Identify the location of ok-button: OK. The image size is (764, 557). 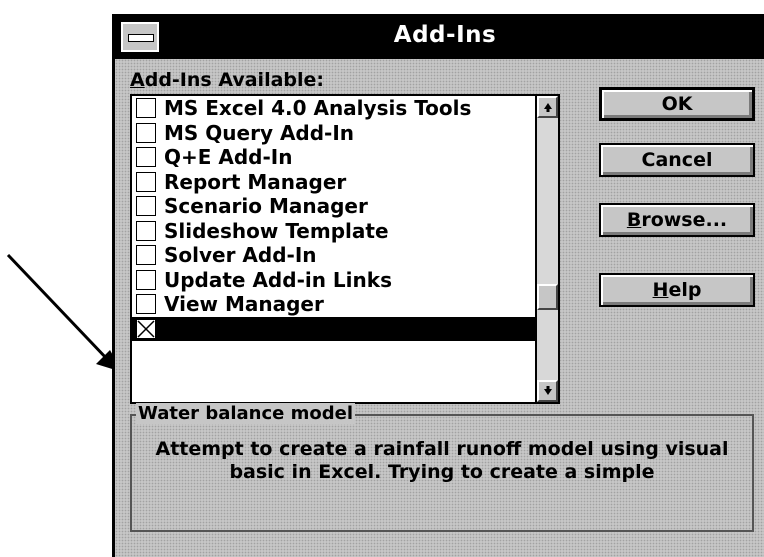
(677, 104).